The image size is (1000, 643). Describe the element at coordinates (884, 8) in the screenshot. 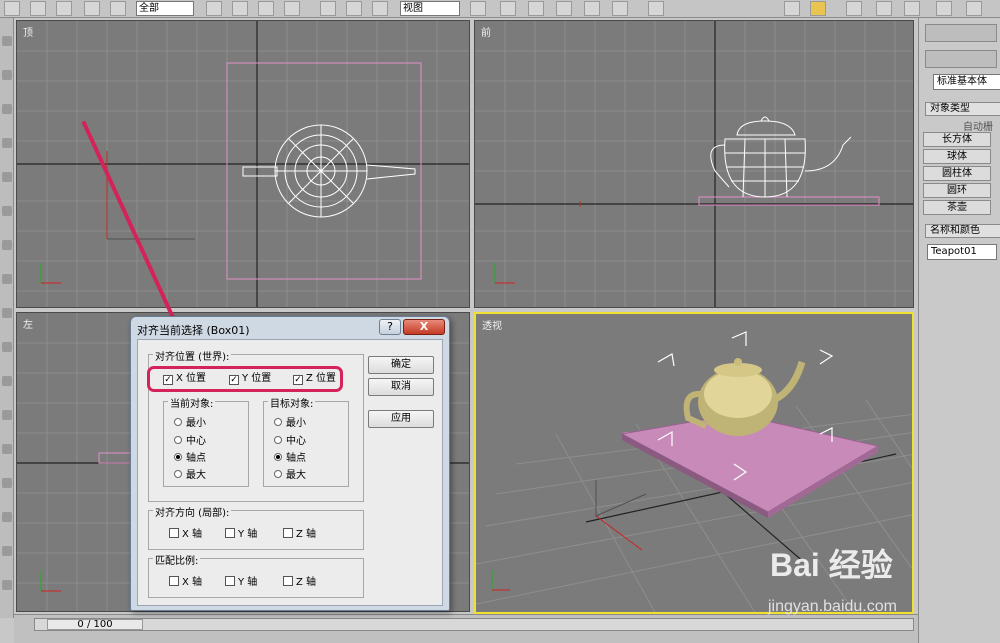

I see `curve-editor-icon` at that location.